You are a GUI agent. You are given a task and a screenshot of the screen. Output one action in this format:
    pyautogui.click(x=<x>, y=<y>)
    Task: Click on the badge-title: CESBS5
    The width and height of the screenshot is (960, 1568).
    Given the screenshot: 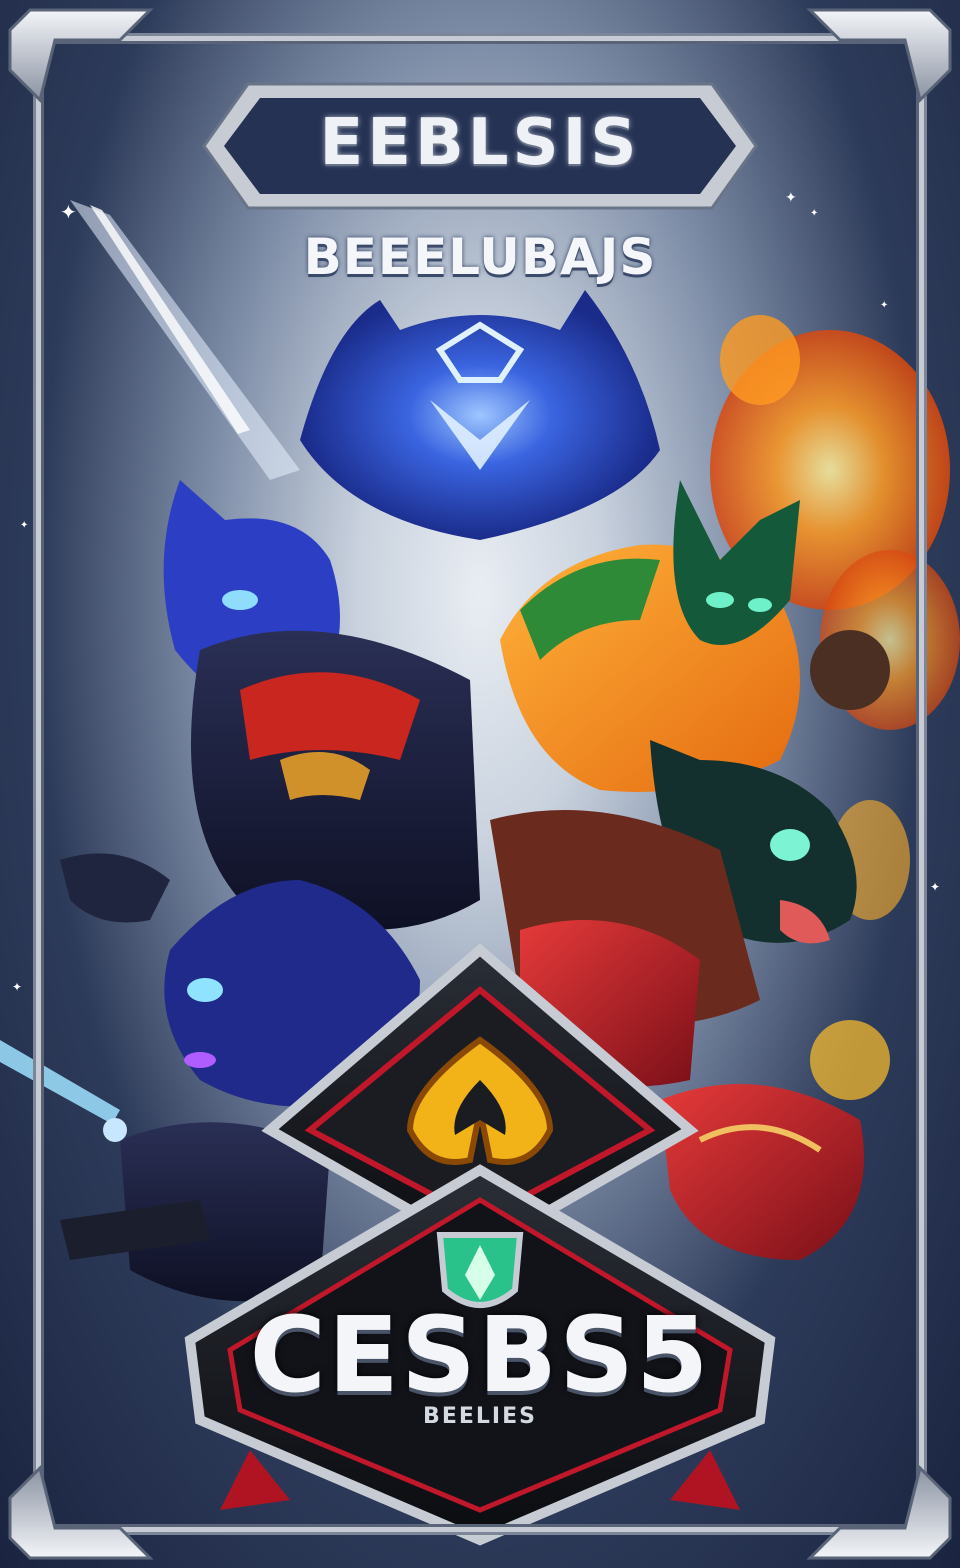 What is the action you would take?
    pyautogui.click(x=480, y=1355)
    